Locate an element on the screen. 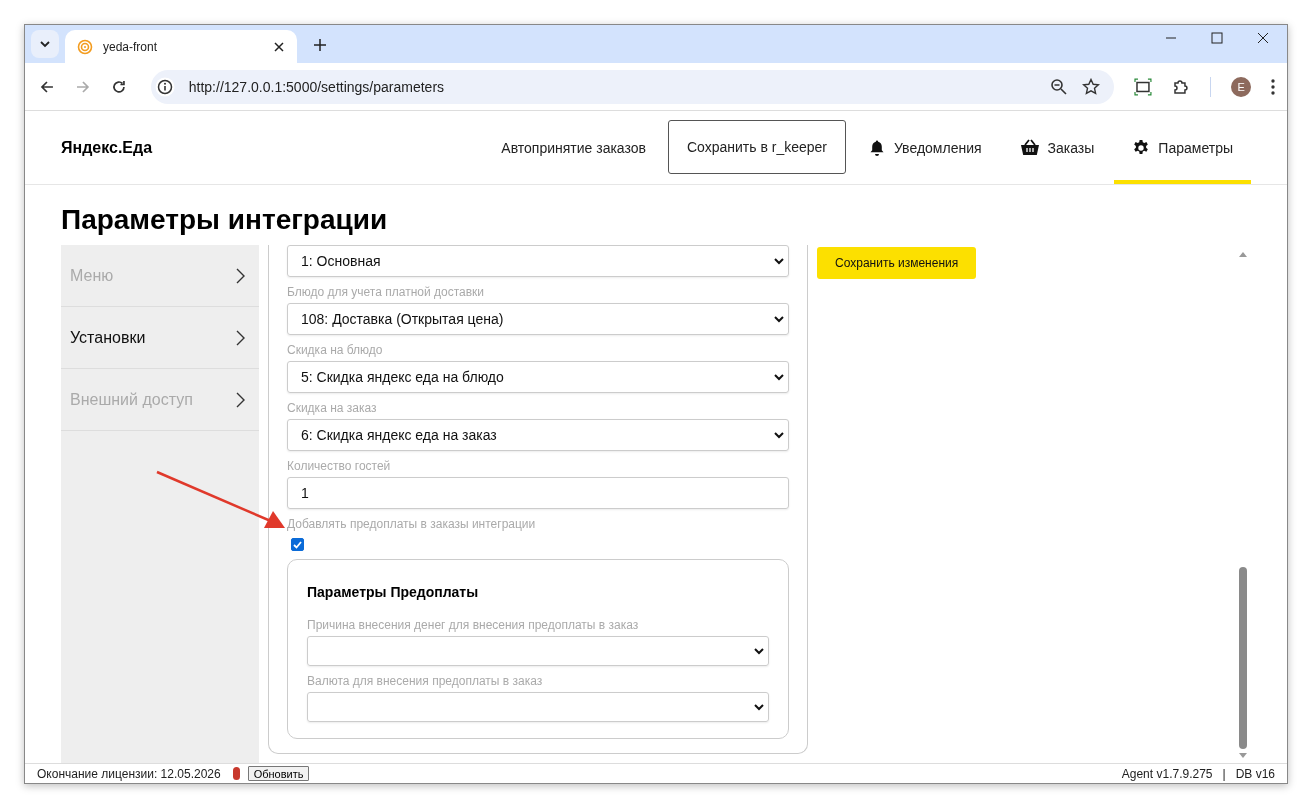  field-label: Валюта для внесения предоплаты в заказ is located at coordinates (425, 681).